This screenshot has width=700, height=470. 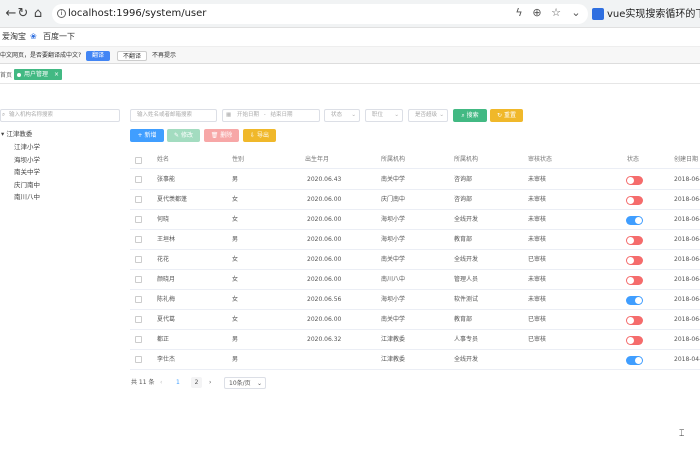 What do you see at coordinates (138, 160) in the screenshot?
I see `select-all-checkbox` at bounding box center [138, 160].